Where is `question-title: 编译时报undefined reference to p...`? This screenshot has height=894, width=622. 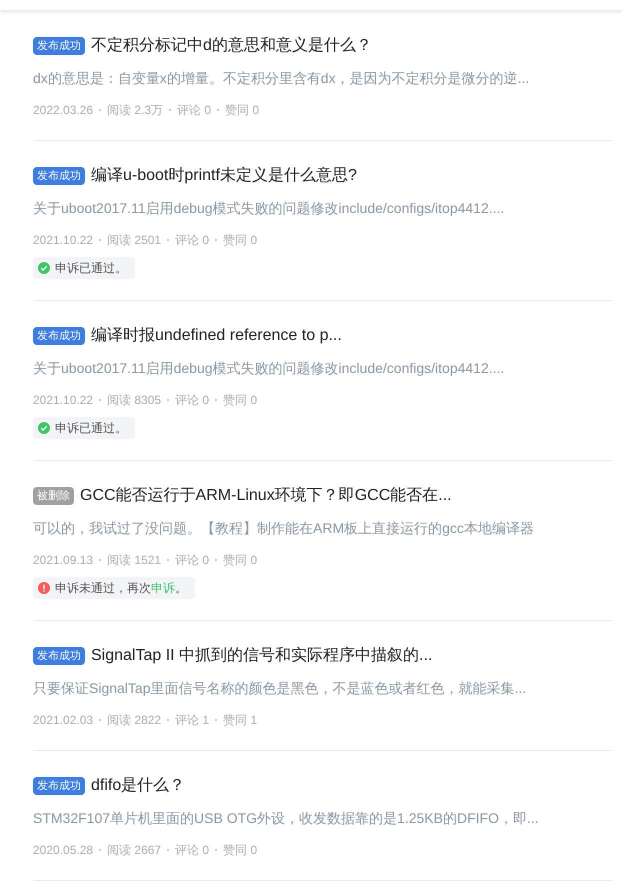 question-title: 编译时报undefined reference to p... is located at coordinates (216, 336).